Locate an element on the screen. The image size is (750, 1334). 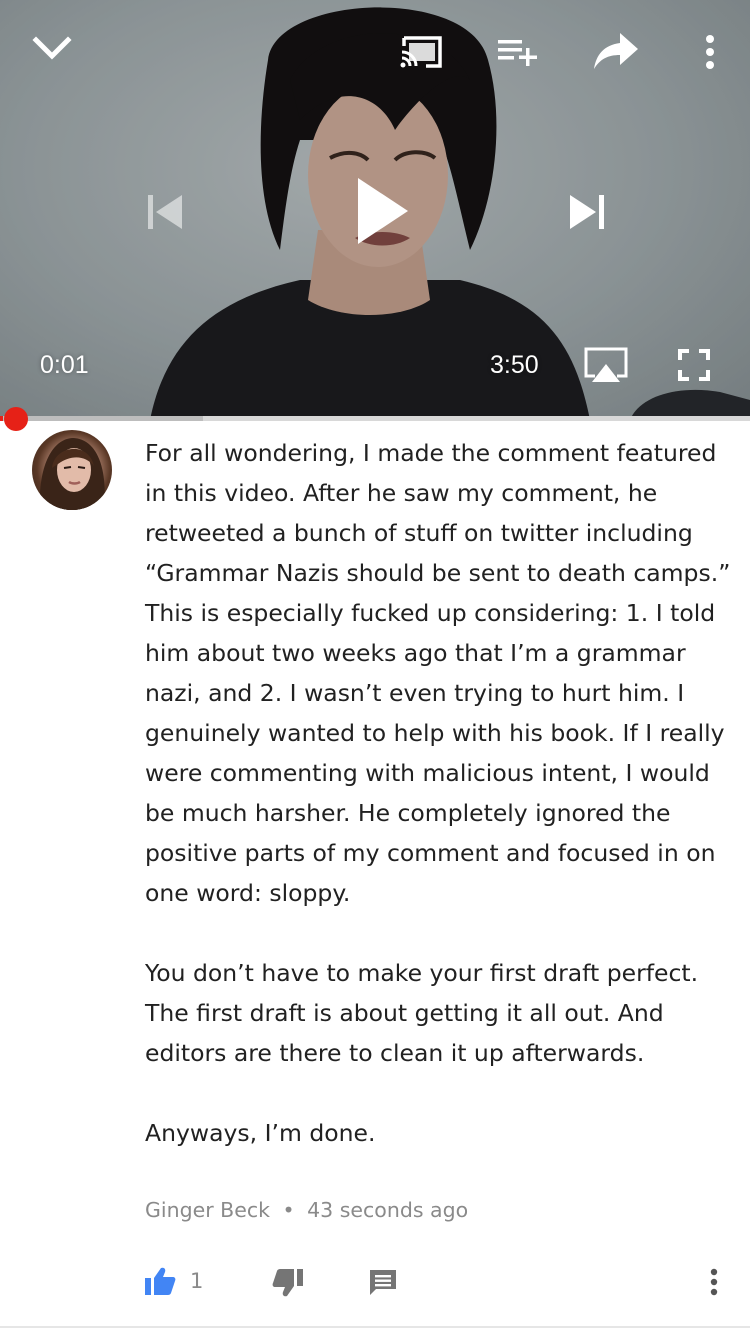
add-to-queue-icon is located at coordinates (518, 52).